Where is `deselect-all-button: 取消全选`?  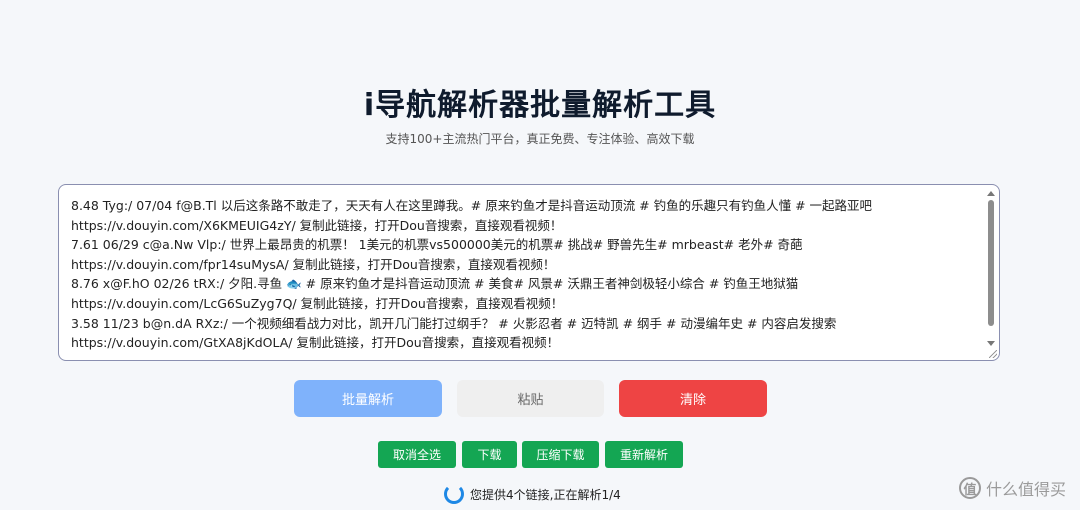
deselect-all-button: 取消全选 is located at coordinates (417, 454).